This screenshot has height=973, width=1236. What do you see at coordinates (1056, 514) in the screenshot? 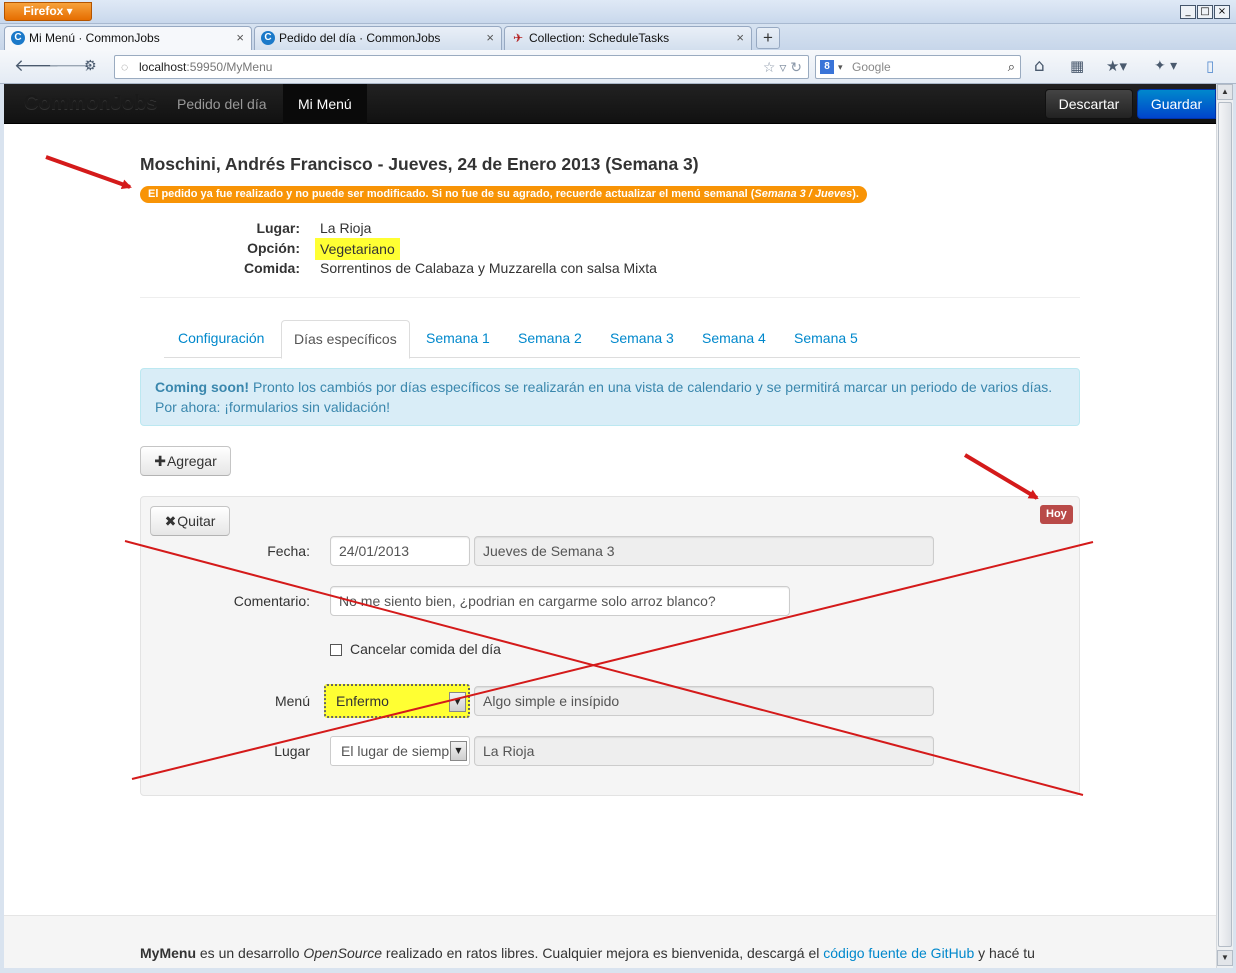
I see `today-badge: Hoy` at bounding box center [1056, 514].